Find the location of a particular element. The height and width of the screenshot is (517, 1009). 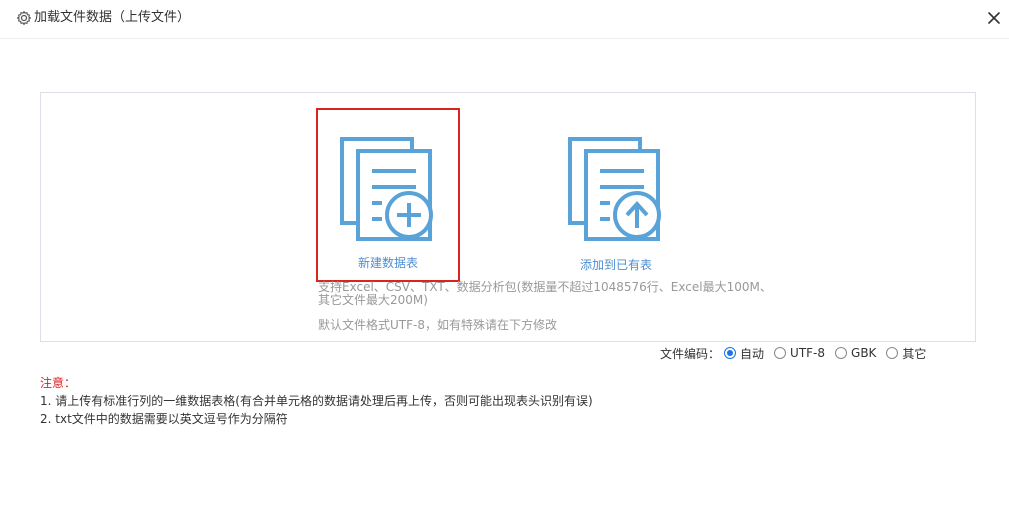

close-icon is located at coordinates (994, 18).